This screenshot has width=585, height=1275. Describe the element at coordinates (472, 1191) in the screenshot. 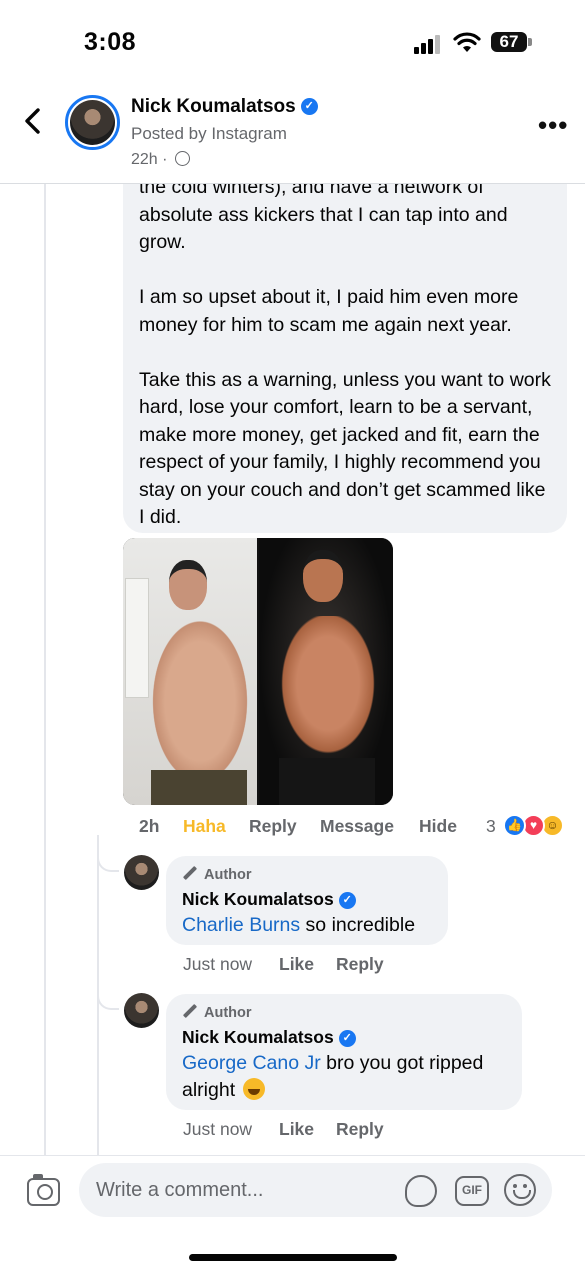

I see `gif-icon: GIF` at that location.